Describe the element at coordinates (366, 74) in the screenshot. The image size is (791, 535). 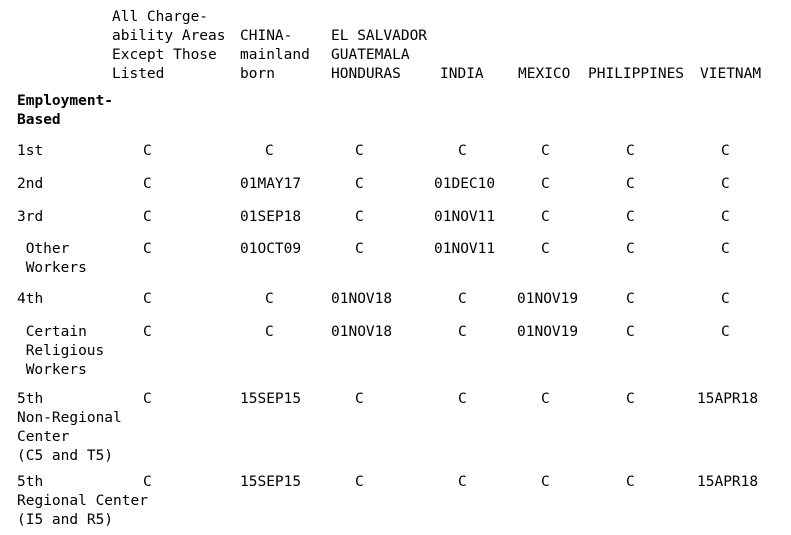
I see `column-header-northern_tri: HONDURAS` at that location.